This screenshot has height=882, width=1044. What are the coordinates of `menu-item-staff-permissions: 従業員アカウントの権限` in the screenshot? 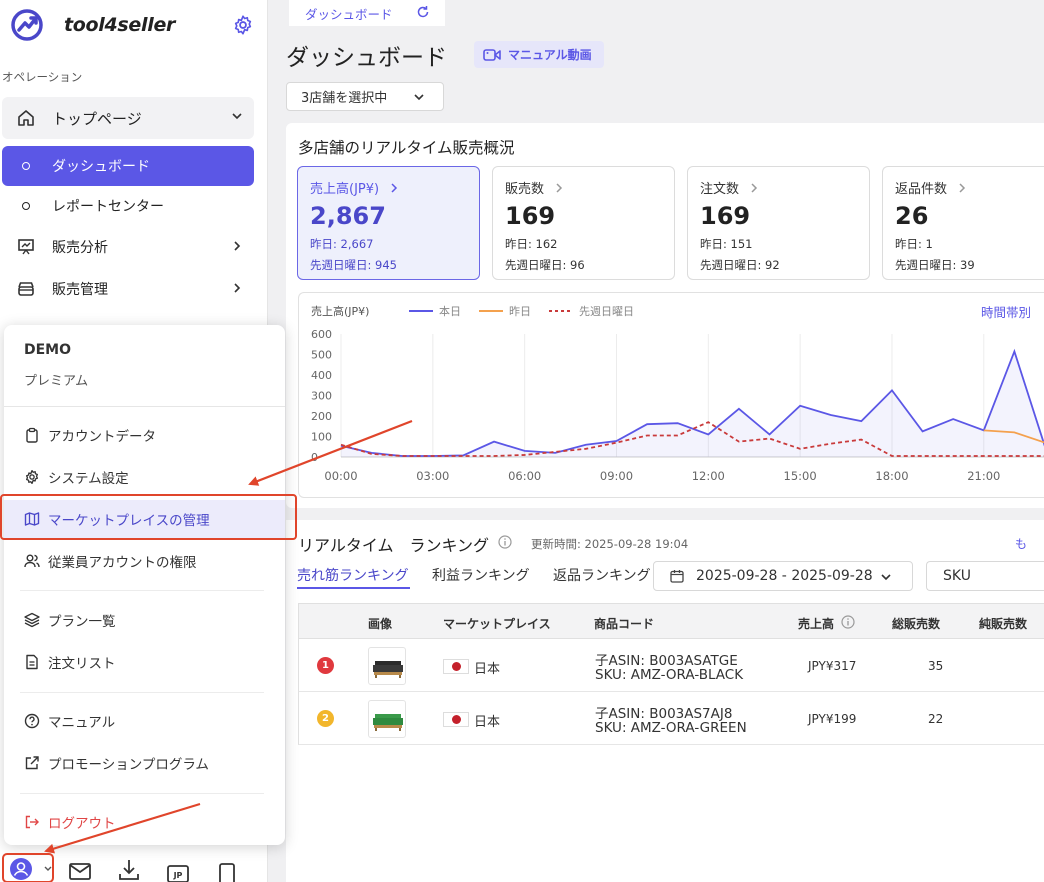 It's located at (144, 561).